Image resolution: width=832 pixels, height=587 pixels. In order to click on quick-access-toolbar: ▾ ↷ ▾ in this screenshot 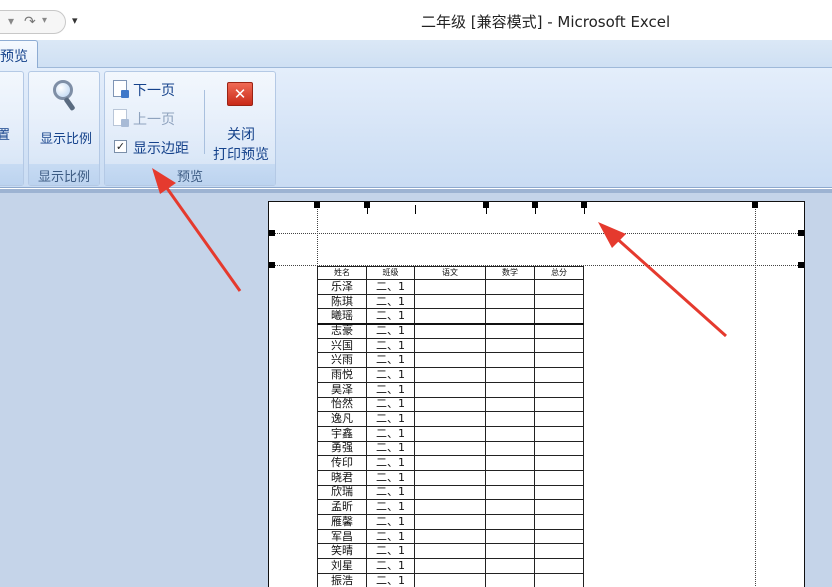, I will do `click(33, 22)`.